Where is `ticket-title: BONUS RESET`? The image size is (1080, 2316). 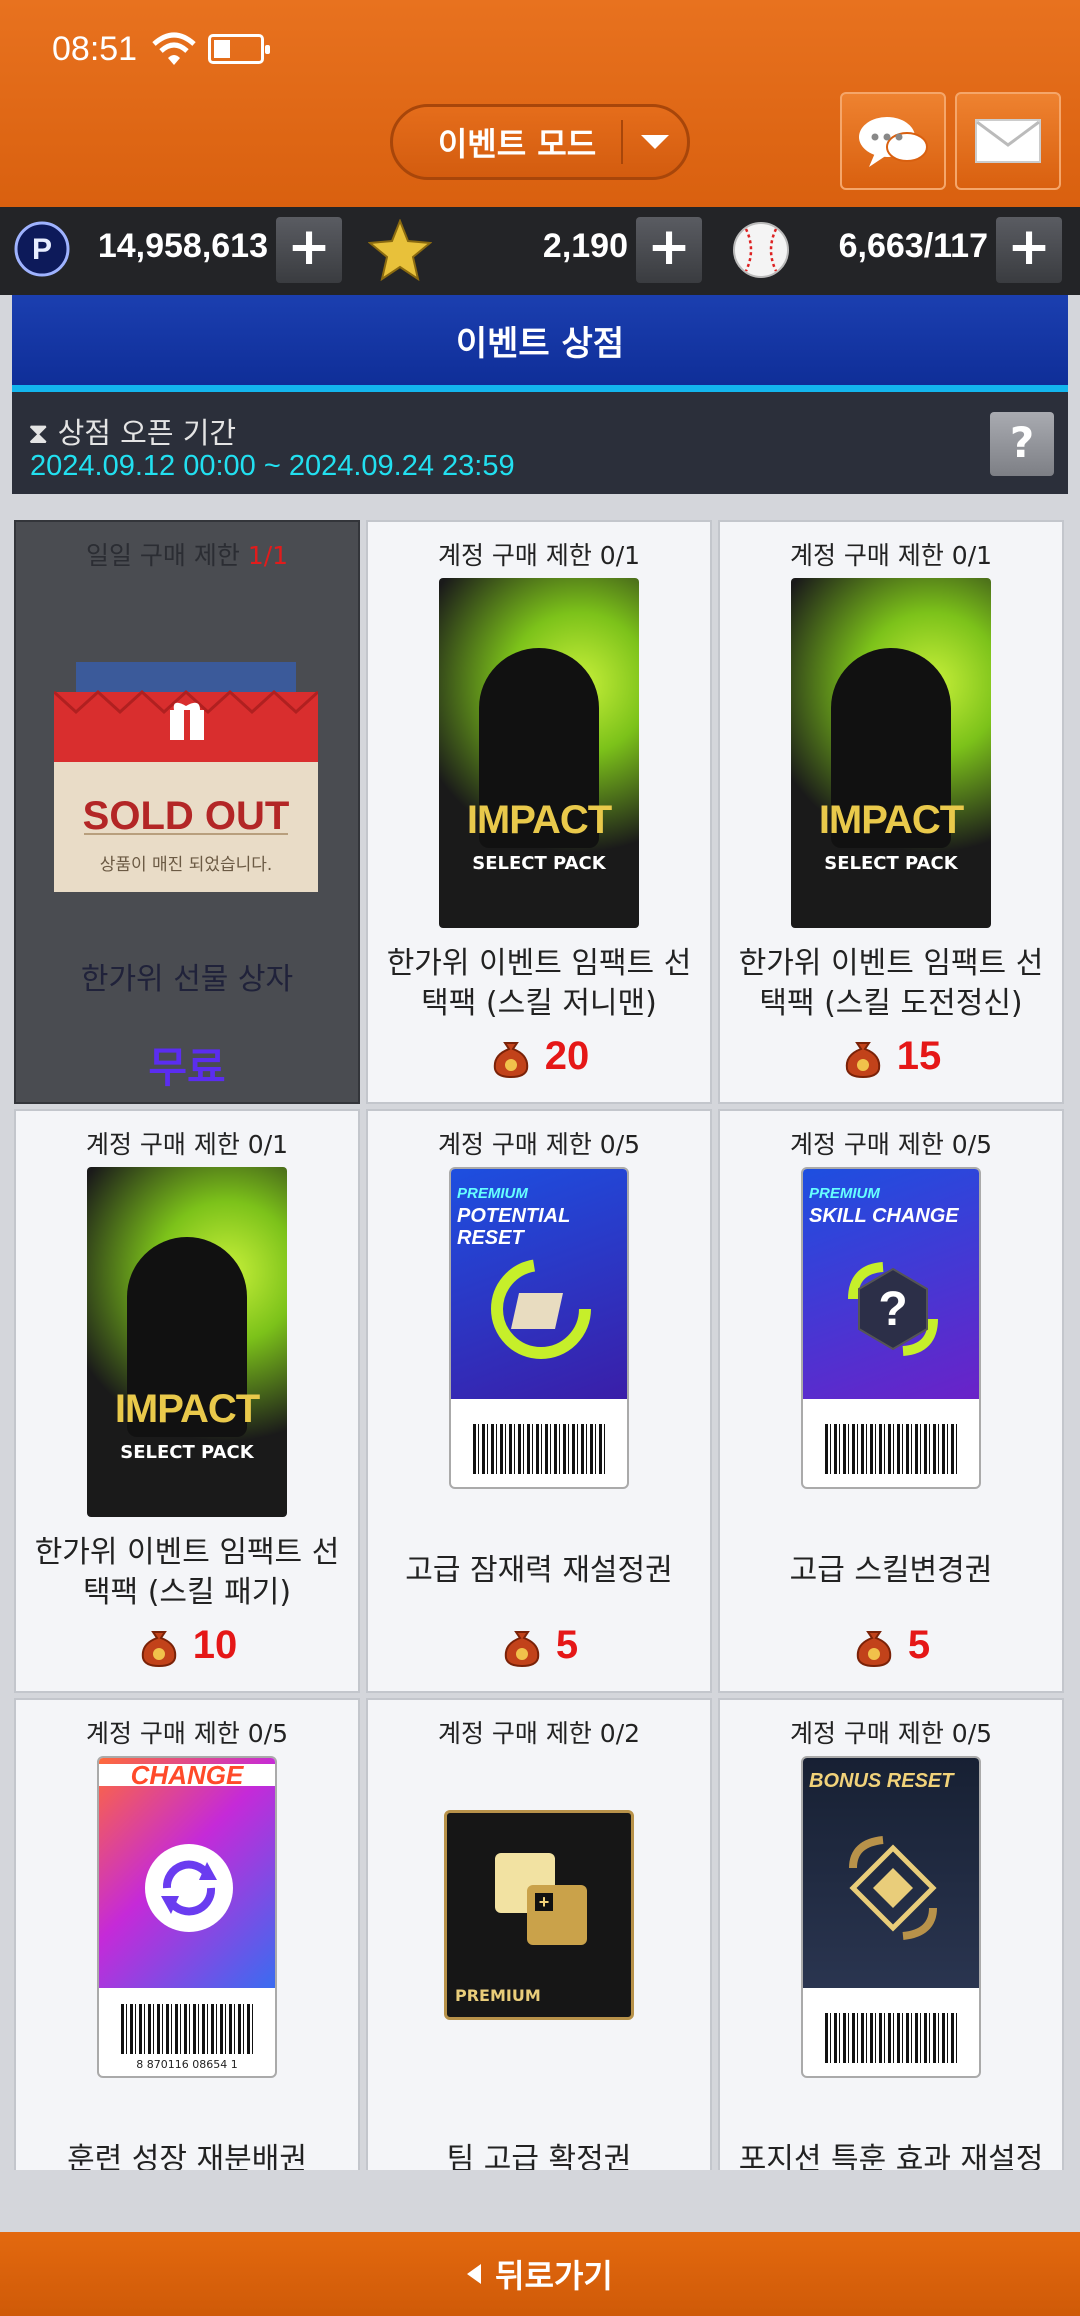 ticket-title: BONUS RESET is located at coordinates (881, 1781).